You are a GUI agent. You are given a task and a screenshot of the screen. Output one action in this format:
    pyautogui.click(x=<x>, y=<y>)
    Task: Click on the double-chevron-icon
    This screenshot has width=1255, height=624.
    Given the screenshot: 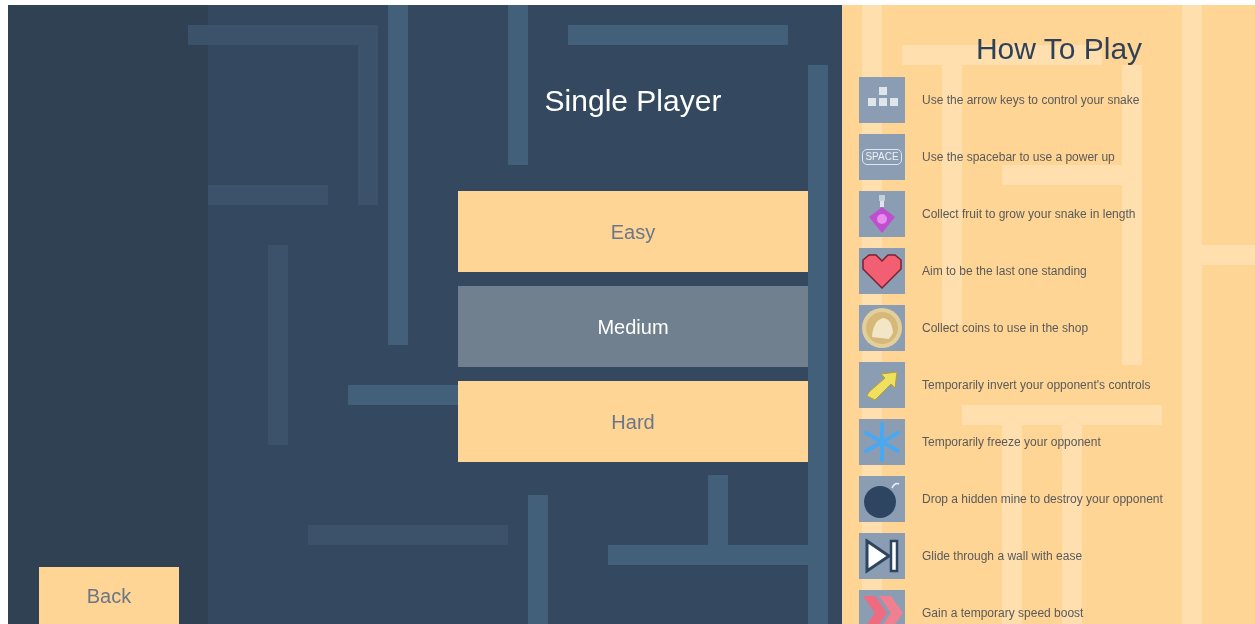 What is the action you would take?
    pyautogui.click(x=882, y=607)
    